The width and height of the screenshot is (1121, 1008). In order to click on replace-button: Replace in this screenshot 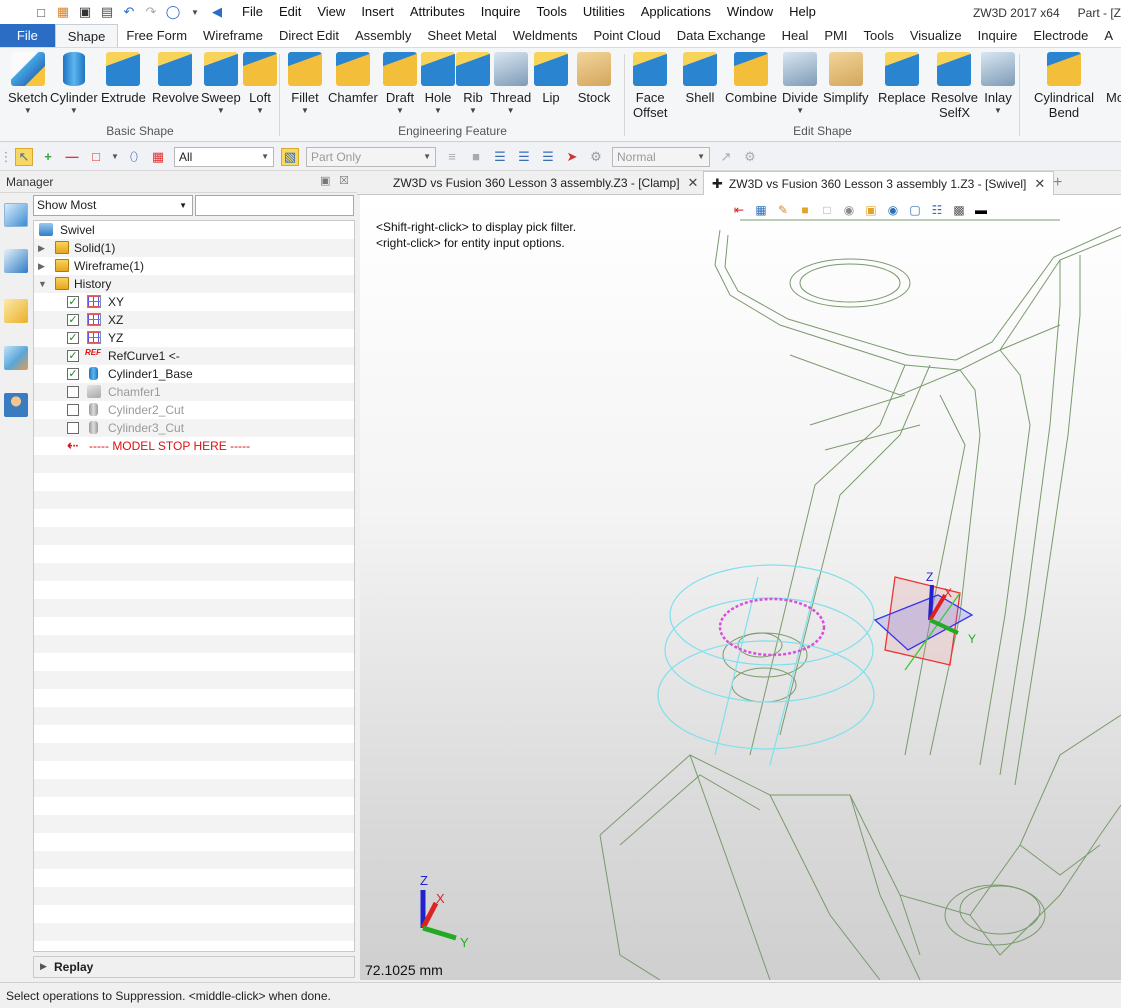, I will do `click(902, 78)`.